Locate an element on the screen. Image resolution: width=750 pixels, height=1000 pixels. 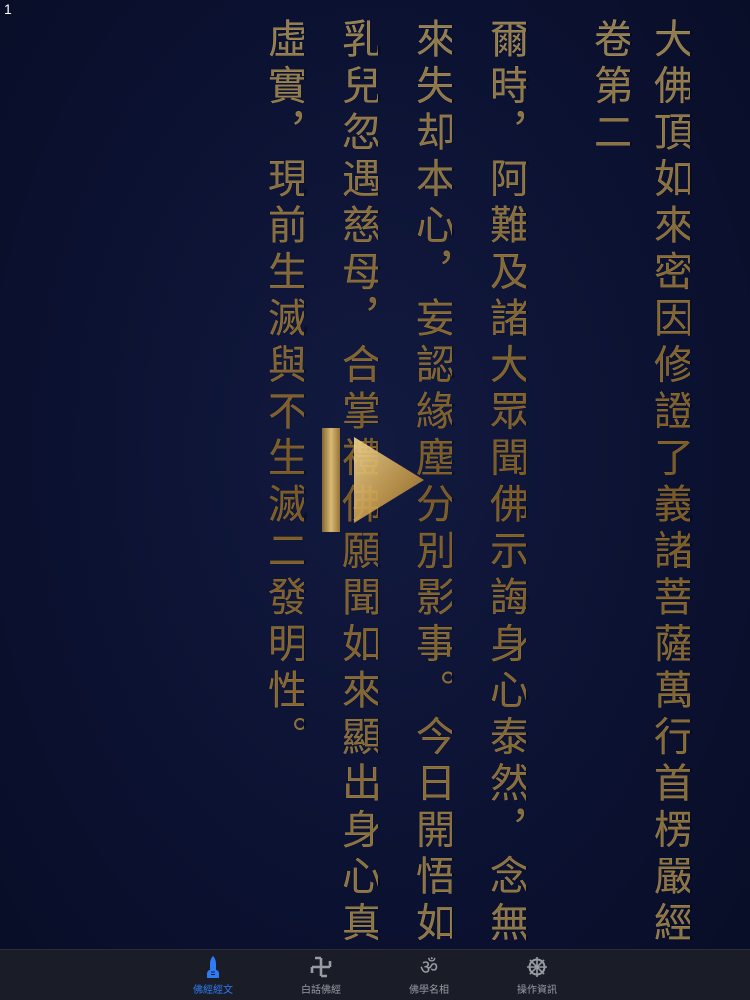
tab-operation-info: 操作資訊 is located at coordinates (537, 975).